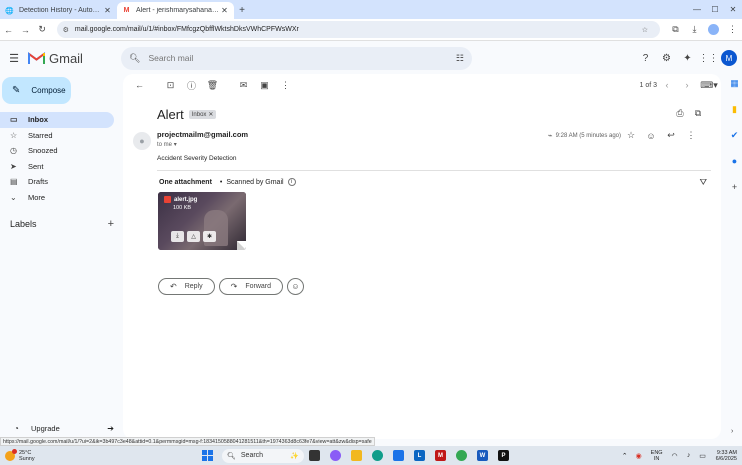 The height and width of the screenshot is (465, 742). Describe the element at coordinates (675, 456) in the screenshot. I see `wifi-icon: ◠` at that location.